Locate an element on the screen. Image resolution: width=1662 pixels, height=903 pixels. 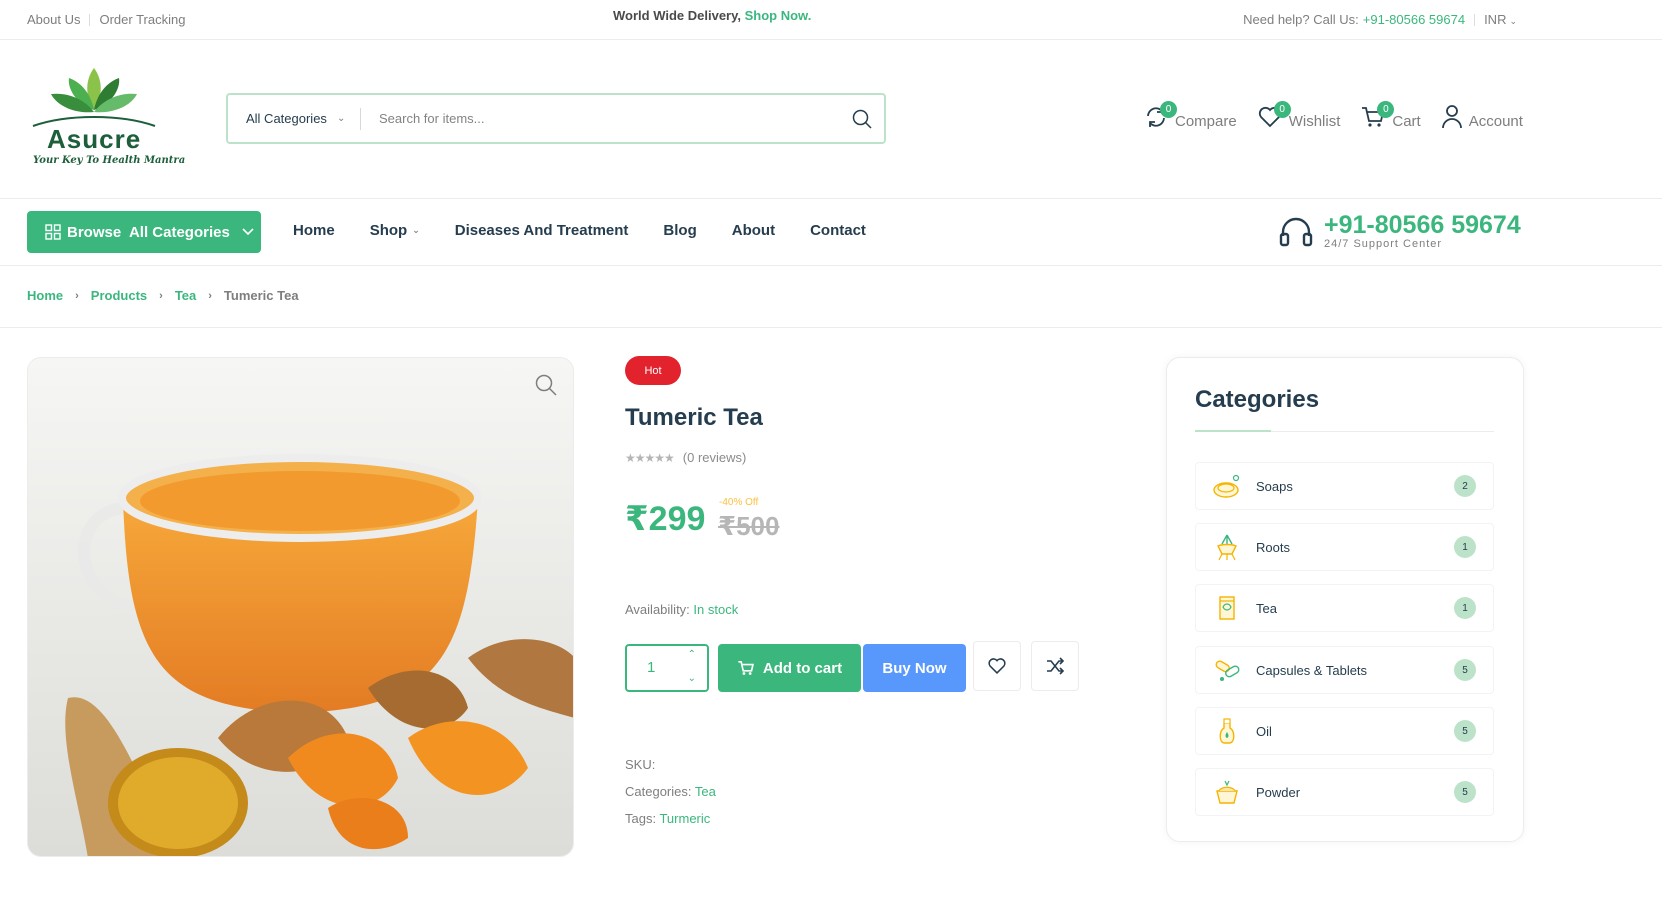
product-tags: Tags: Turmeric is located at coordinates (667, 818).